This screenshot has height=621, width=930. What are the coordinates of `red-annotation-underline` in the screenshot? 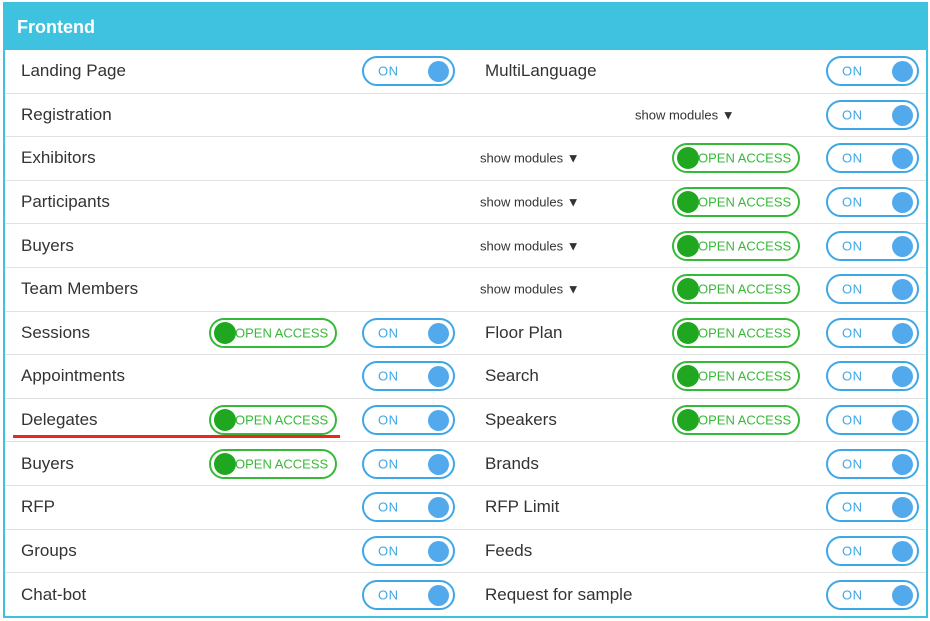 It's located at (176, 436).